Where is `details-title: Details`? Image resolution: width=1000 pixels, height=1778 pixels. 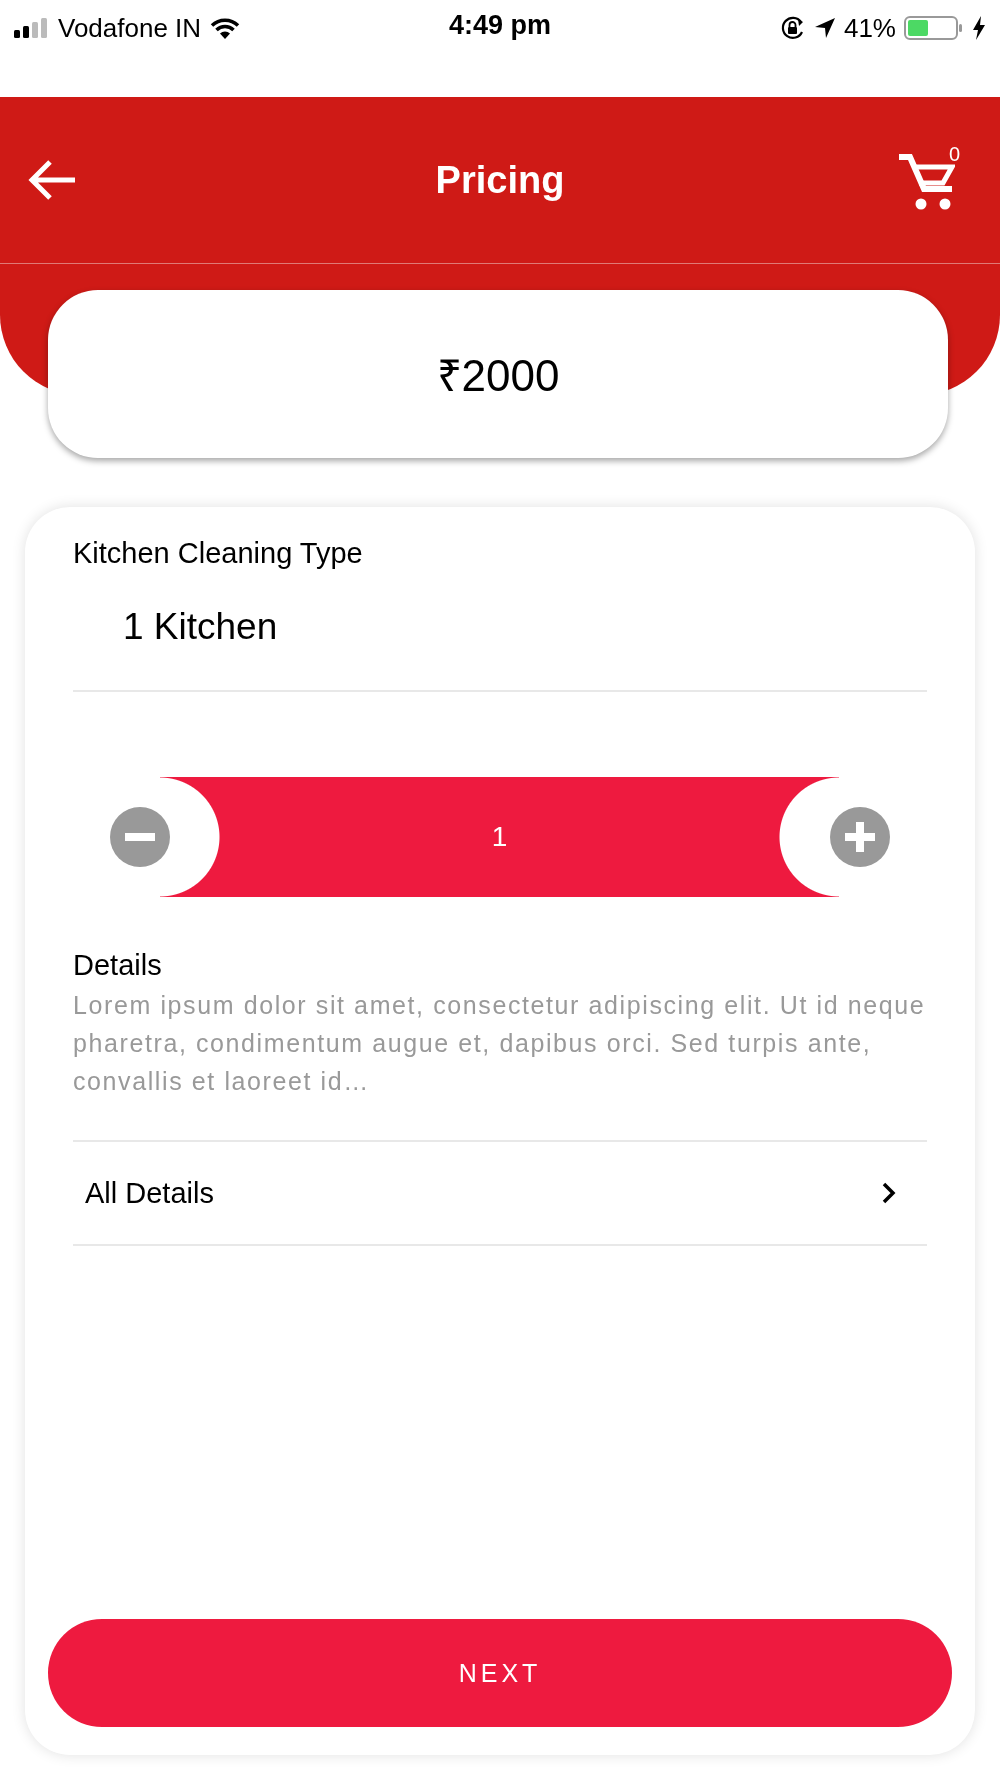 details-title: Details is located at coordinates (117, 965).